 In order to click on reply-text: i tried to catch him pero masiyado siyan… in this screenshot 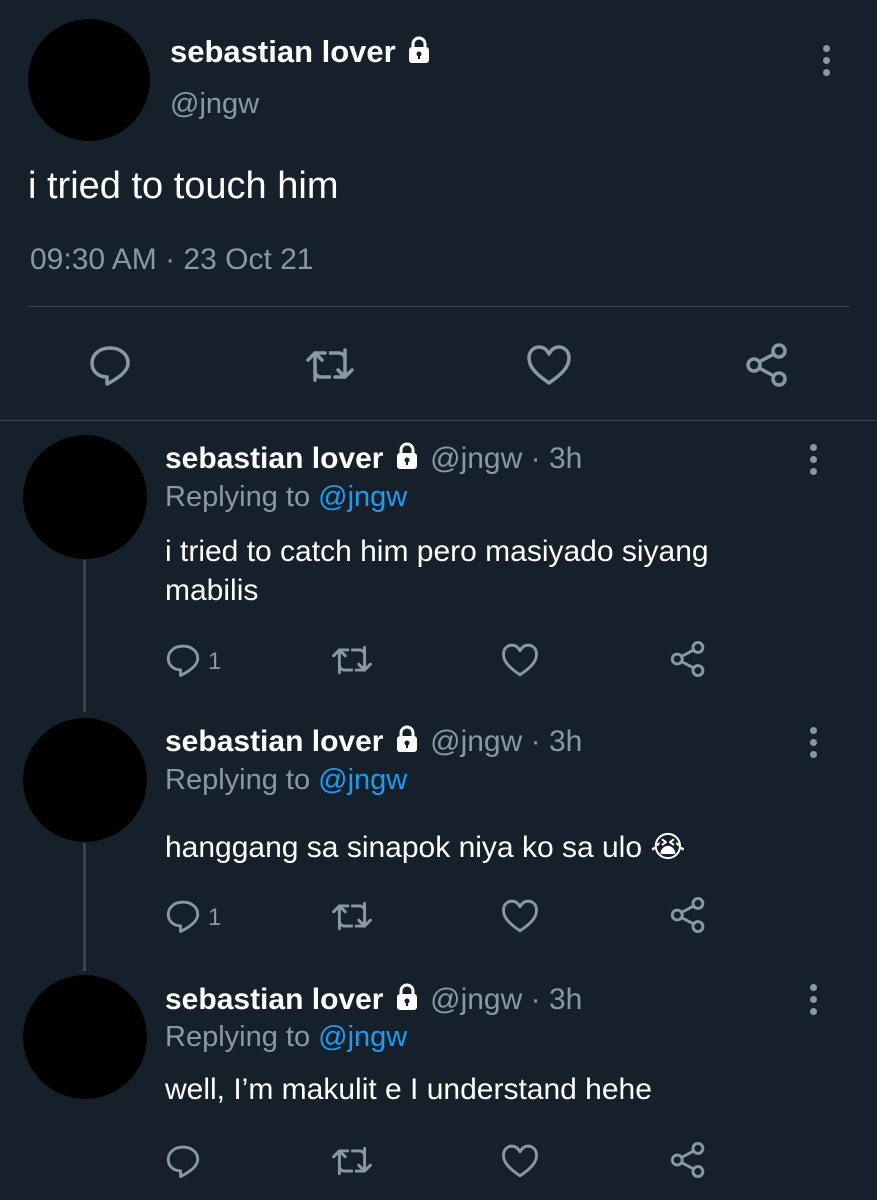, I will do `click(437, 551)`.